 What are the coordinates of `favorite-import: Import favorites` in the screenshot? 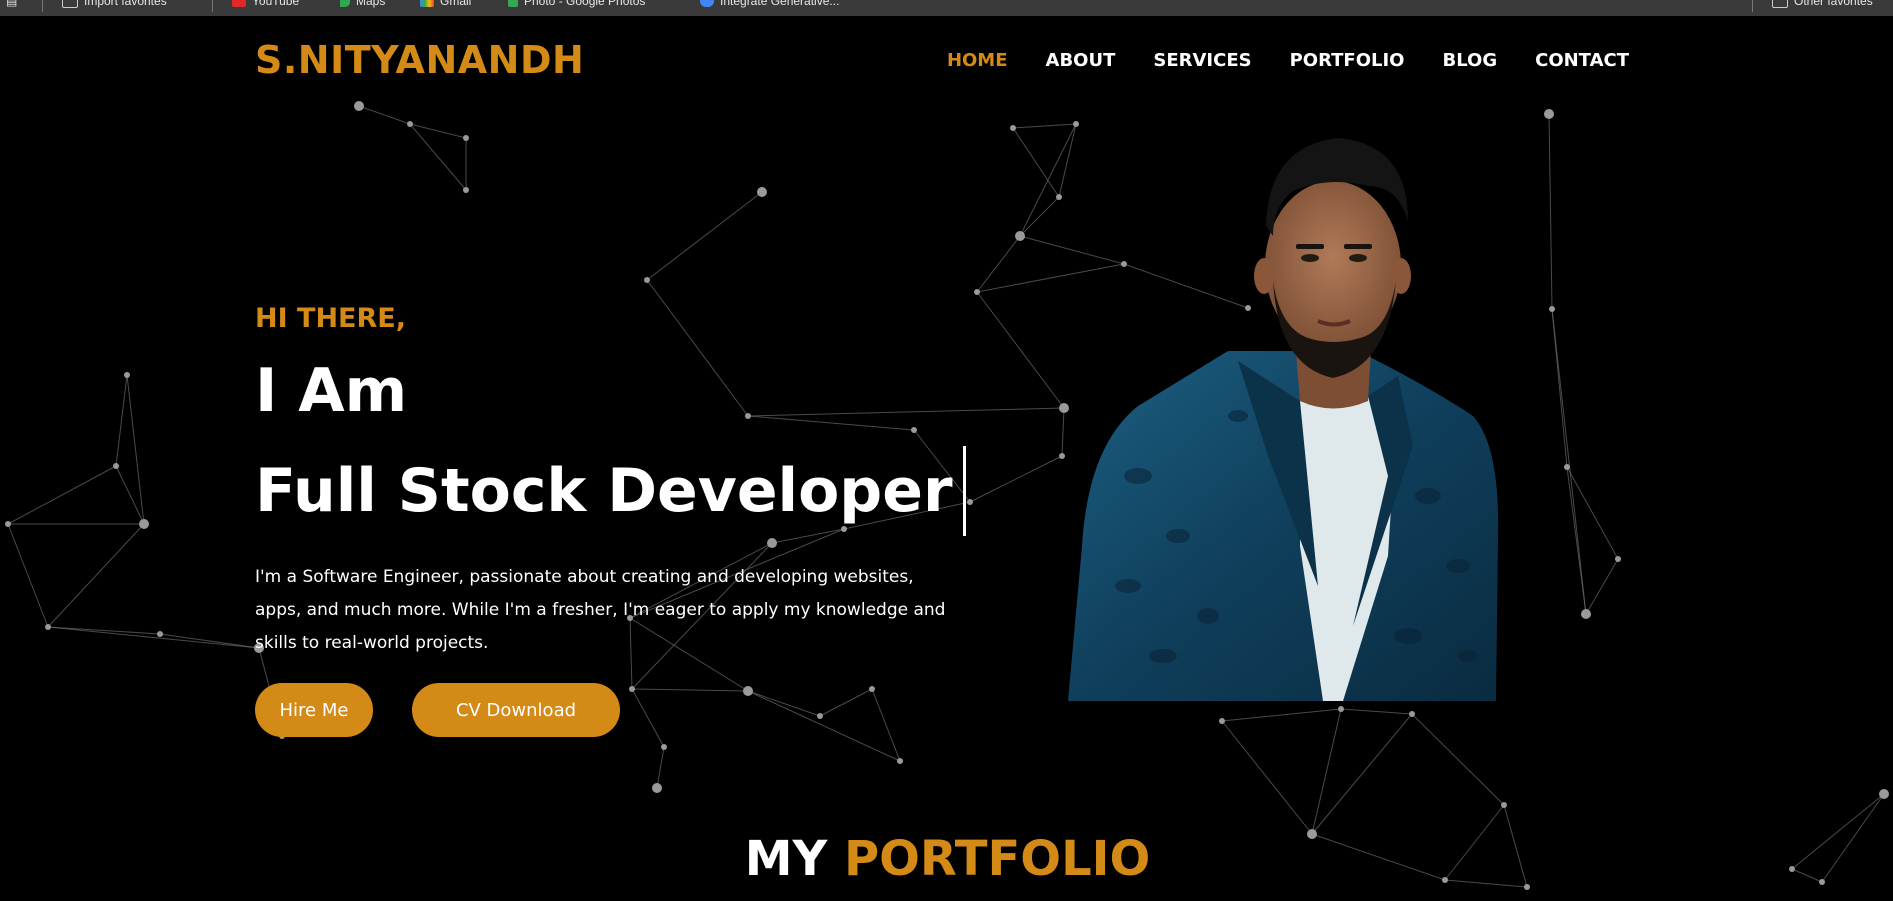 It's located at (114, 4).